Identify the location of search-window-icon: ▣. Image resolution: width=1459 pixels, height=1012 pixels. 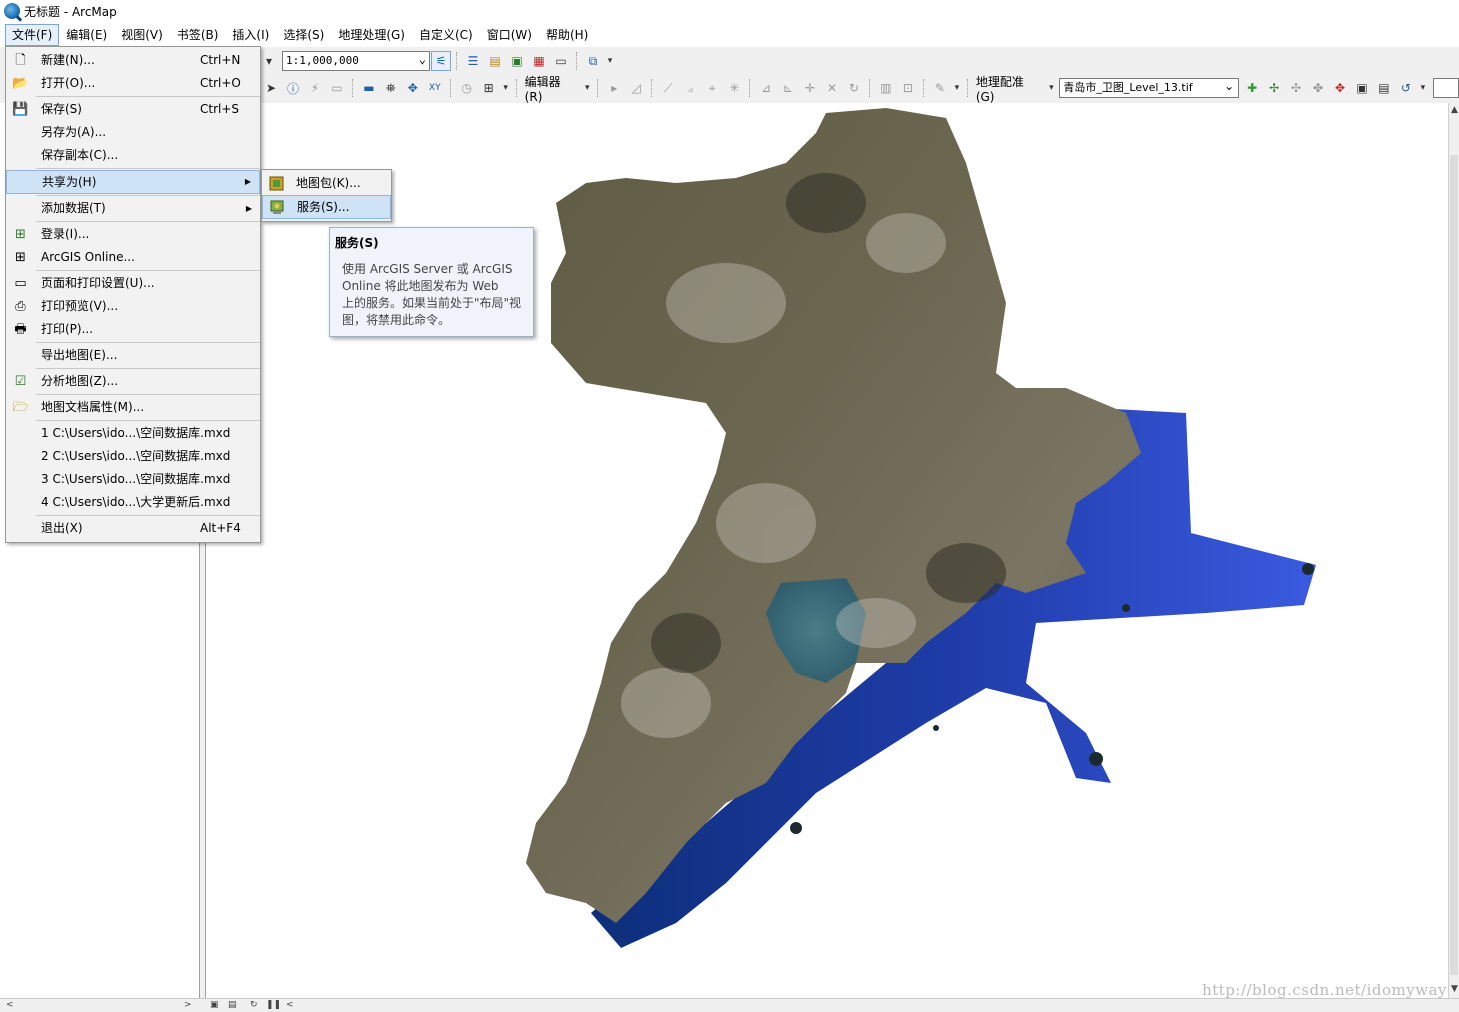
(517, 61).